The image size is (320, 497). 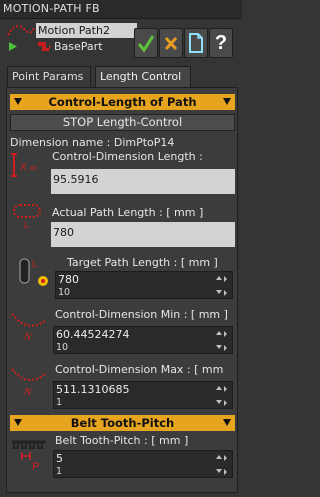 I want to click on ok-button, so click(x=146, y=43).